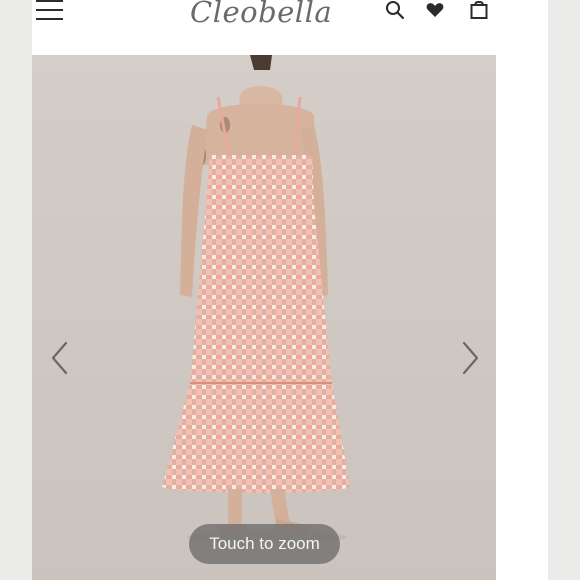 Image resolution: width=580 pixels, height=580 pixels. What do you see at coordinates (470, 358) in the screenshot?
I see `chevron-right-icon` at bounding box center [470, 358].